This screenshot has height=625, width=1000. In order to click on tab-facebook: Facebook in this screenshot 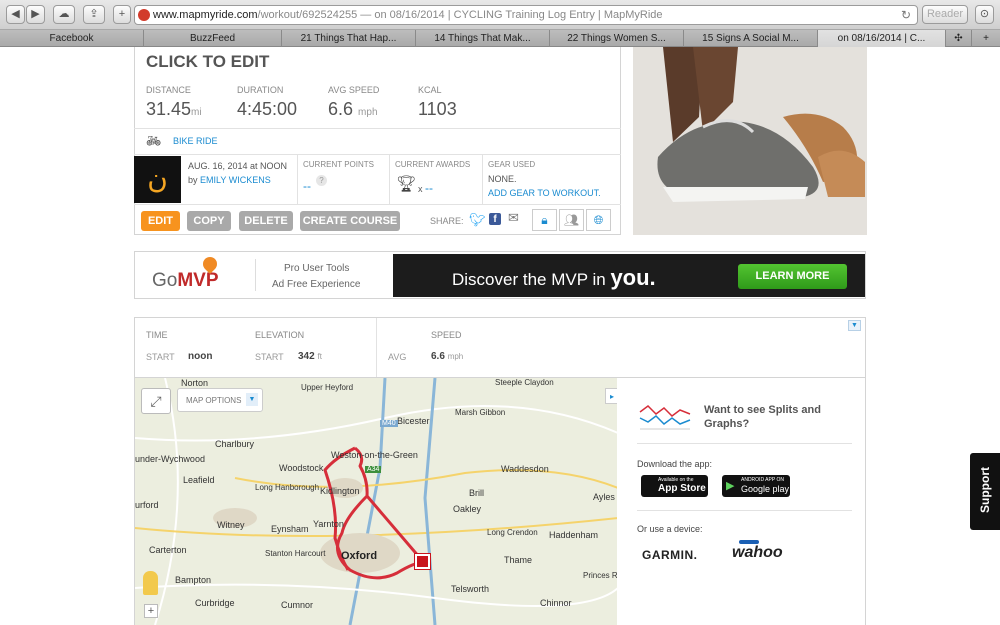, I will do `click(72, 38)`.